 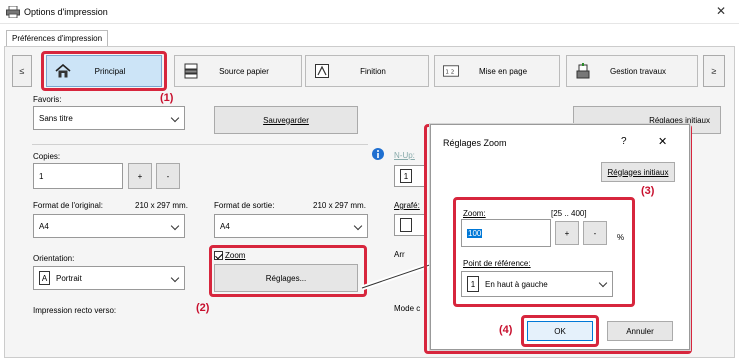 I want to click on window-title: Options d'impression, so click(x=66, y=12).